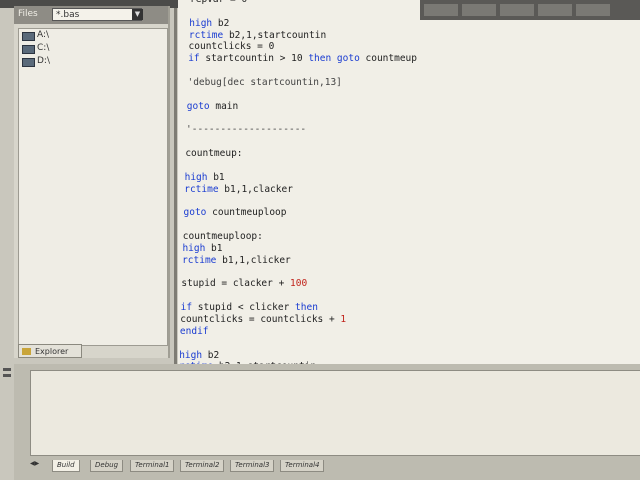 The image size is (640, 480). What do you see at coordinates (302, 466) in the screenshot?
I see `tab-terminal4: Terminal4` at bounding box center [302, 466].